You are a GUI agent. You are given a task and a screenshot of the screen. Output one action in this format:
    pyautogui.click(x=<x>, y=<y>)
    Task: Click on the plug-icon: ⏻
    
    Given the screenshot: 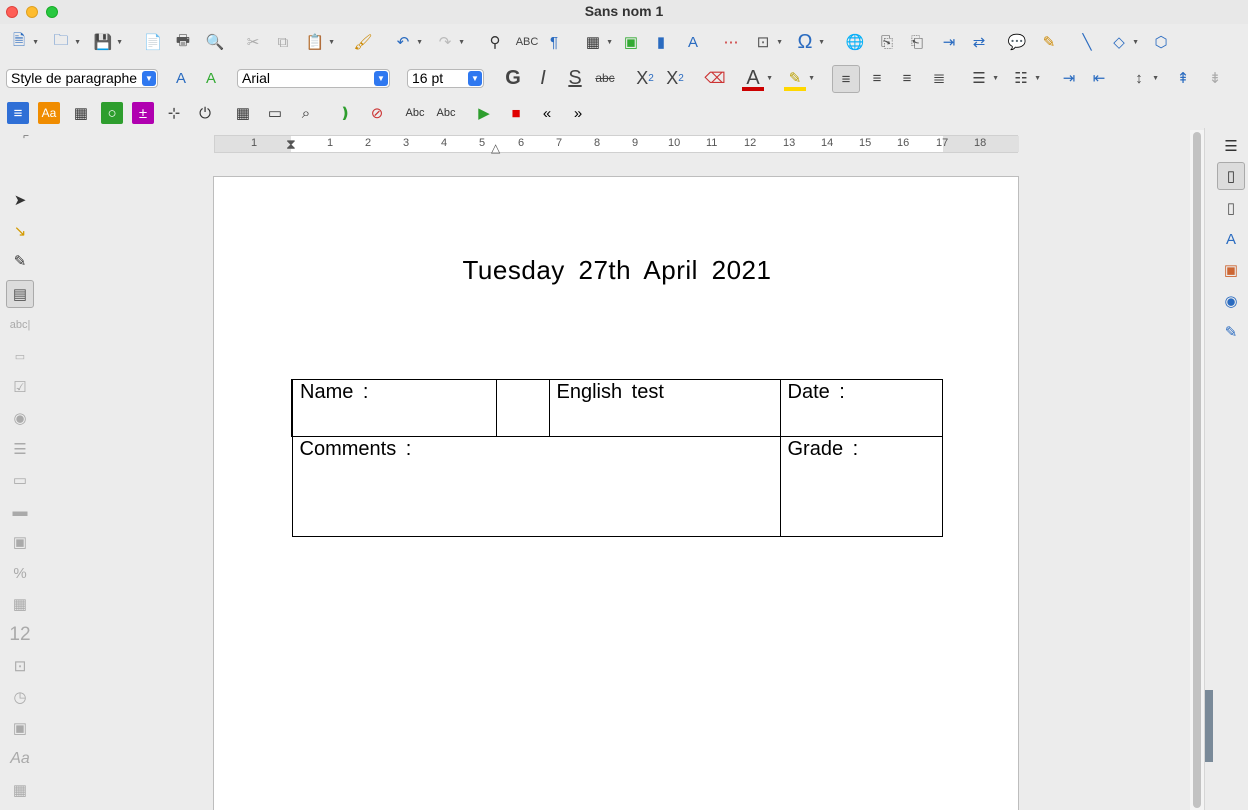 What is the action you would take?
    pyautogui.click(x=205, y=113)
    